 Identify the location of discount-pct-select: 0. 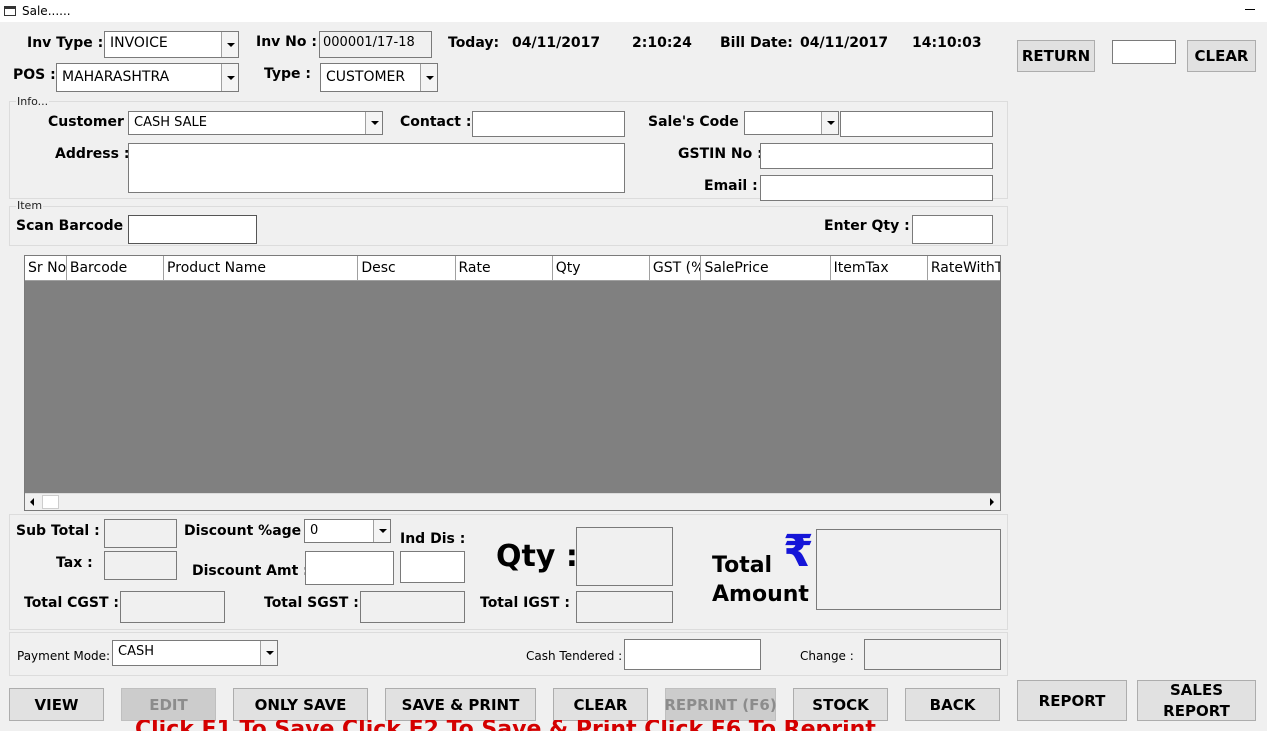
(347, 531).